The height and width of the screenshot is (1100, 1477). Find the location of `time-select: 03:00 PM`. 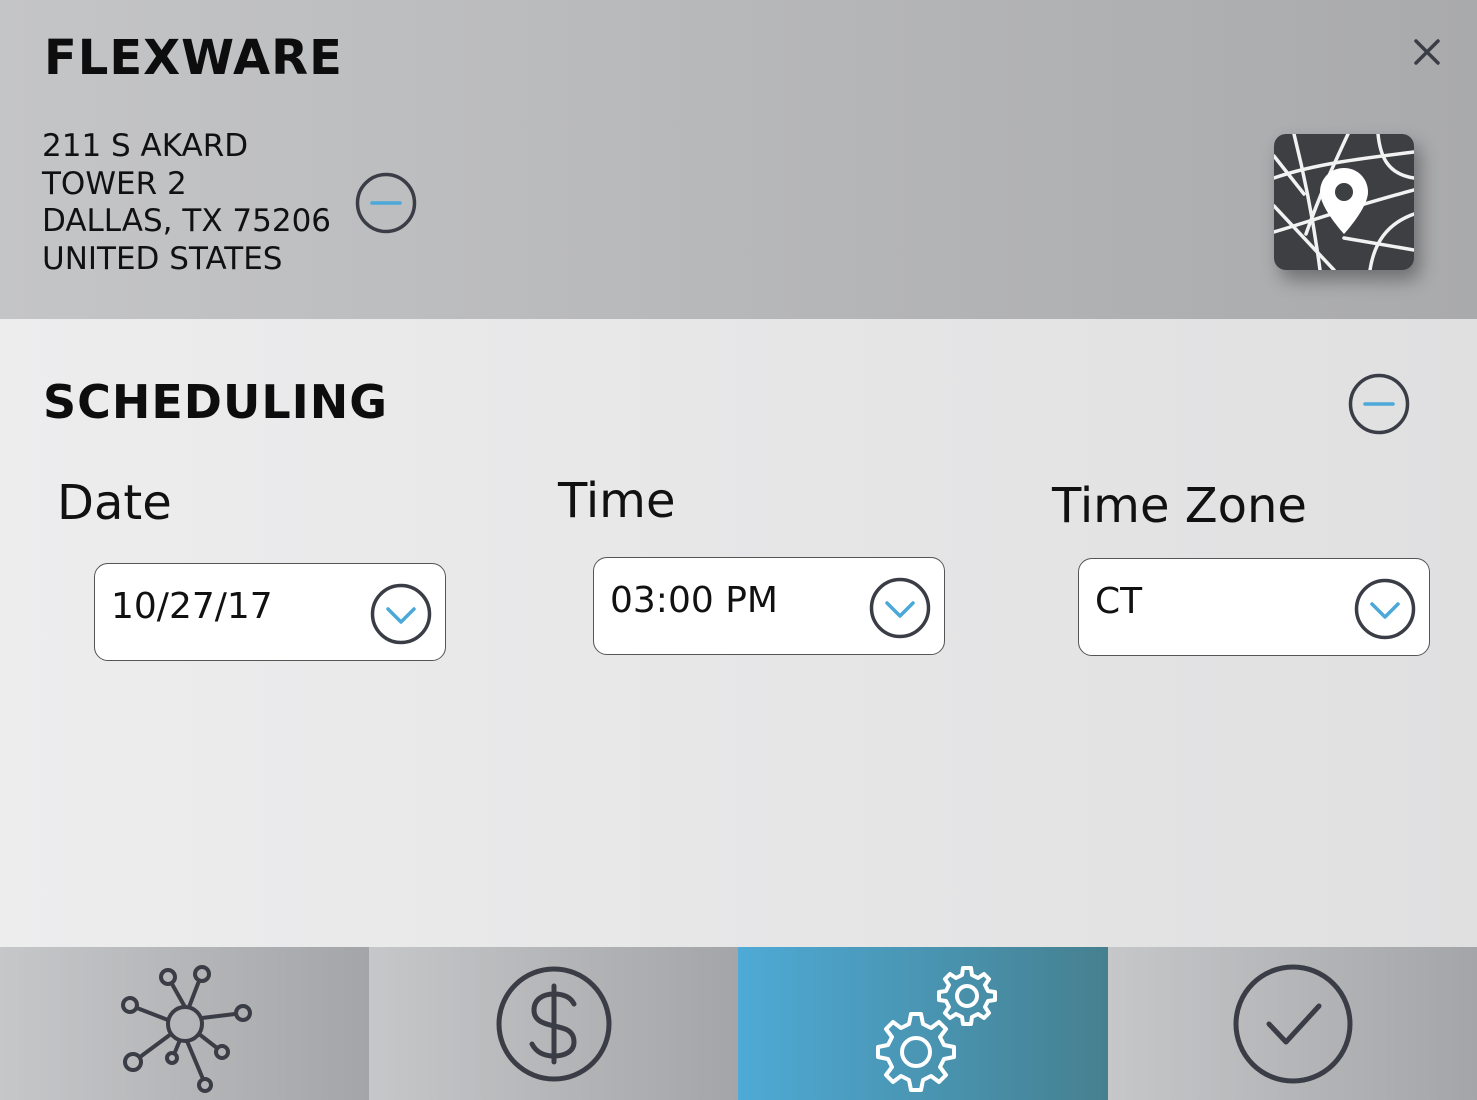

time-select: 03:00 PM is located at coordinates (769, 606).